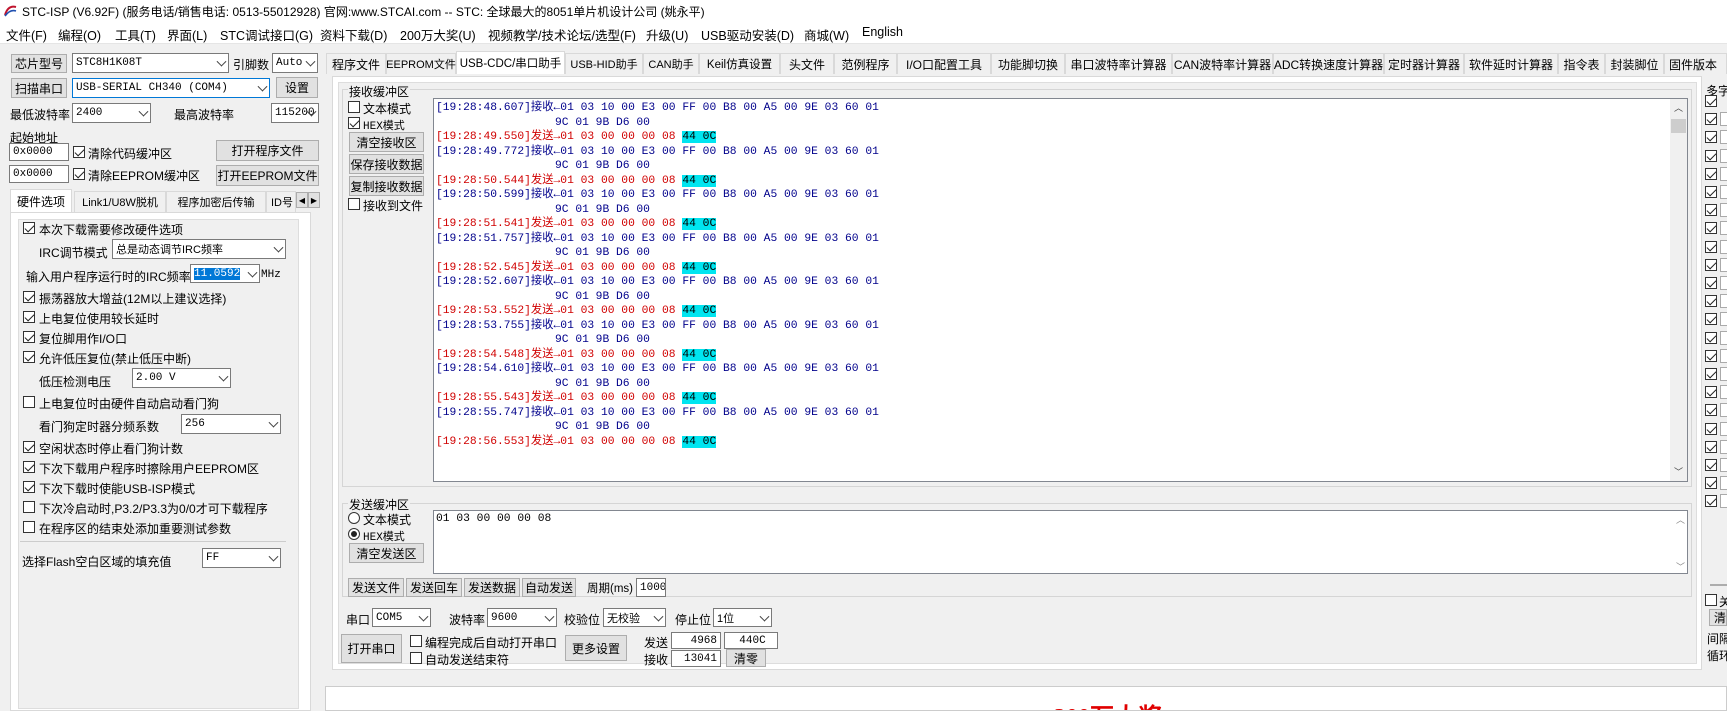 The image size is (1727, 711). Describe the element at coordinates (171, 88) in the screenshot. I see `com-port-select: USB-SERIAL CH340 (COM4)` at that location.